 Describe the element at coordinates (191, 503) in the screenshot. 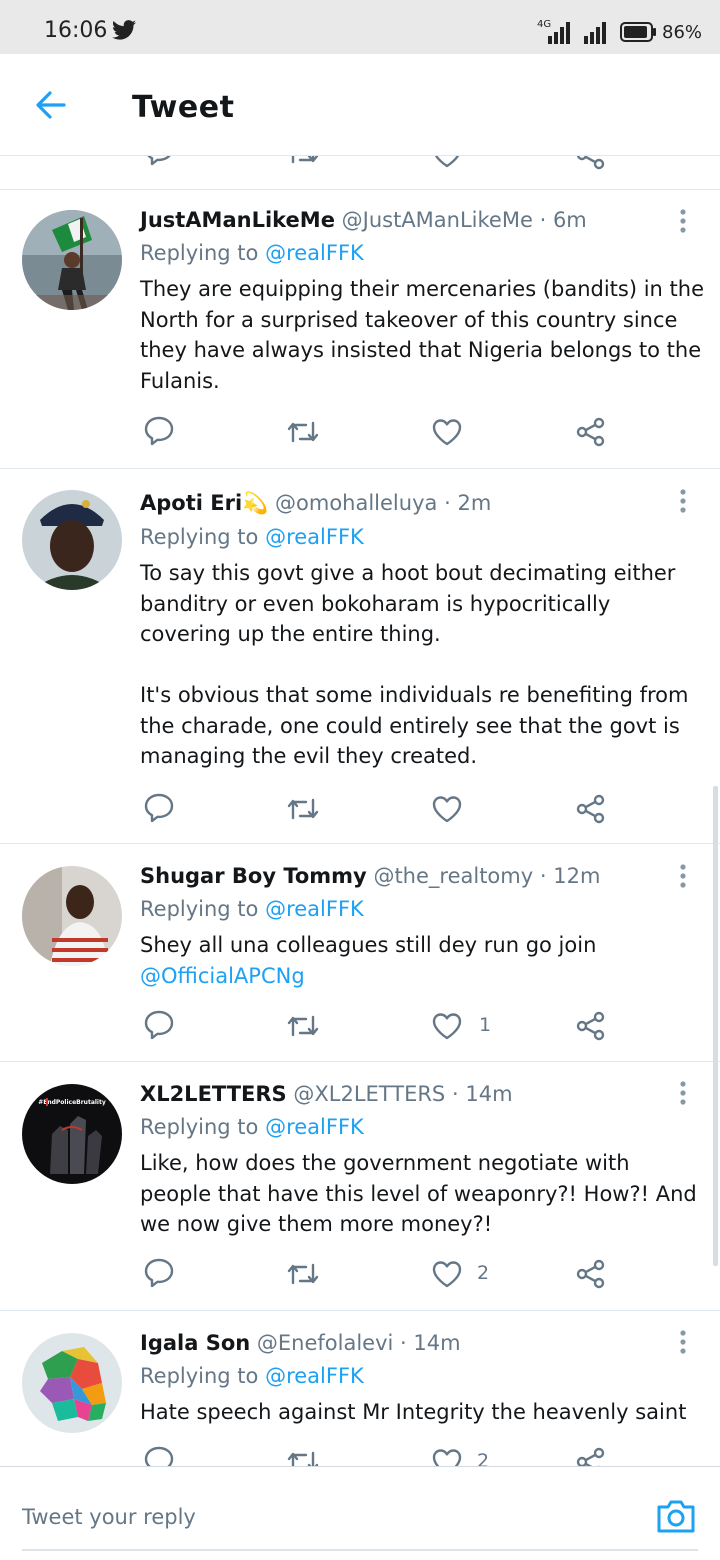

I see `display-name: Apoti Eri` at that location.